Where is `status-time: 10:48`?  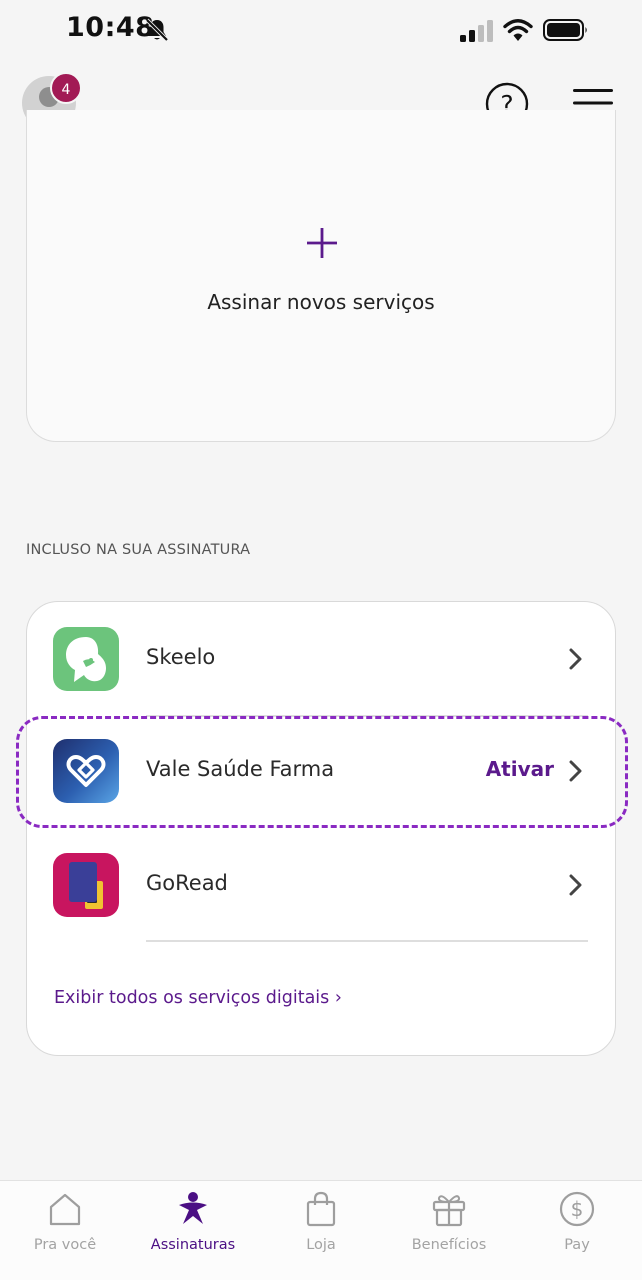
status-time: 10:48 is located at coordinates (110, 27).